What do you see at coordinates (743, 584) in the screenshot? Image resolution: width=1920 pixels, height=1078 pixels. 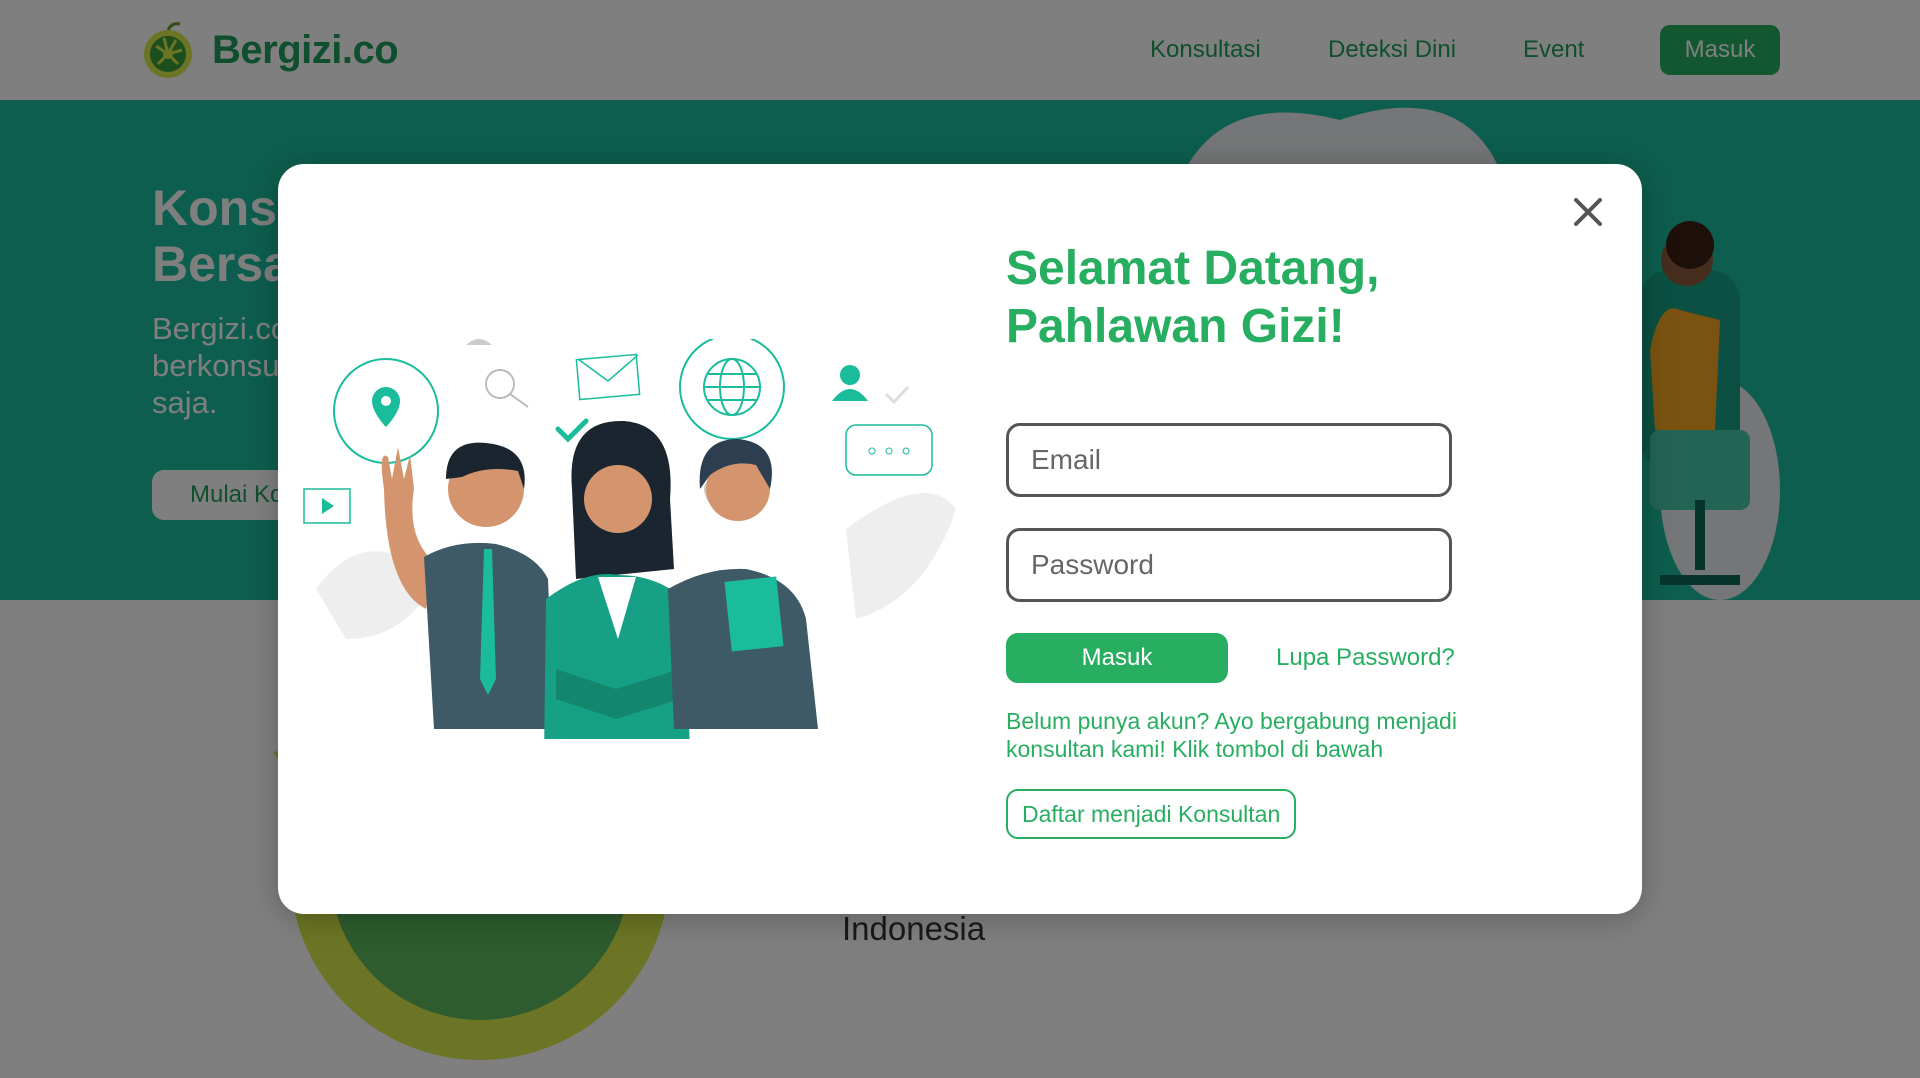 I see `woman-right-figure` at bounding box center [743, 584].